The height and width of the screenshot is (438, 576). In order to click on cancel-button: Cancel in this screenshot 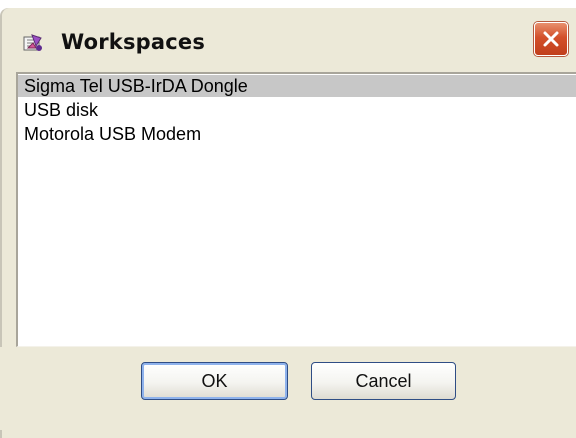, I will do `click(383, 381)`.